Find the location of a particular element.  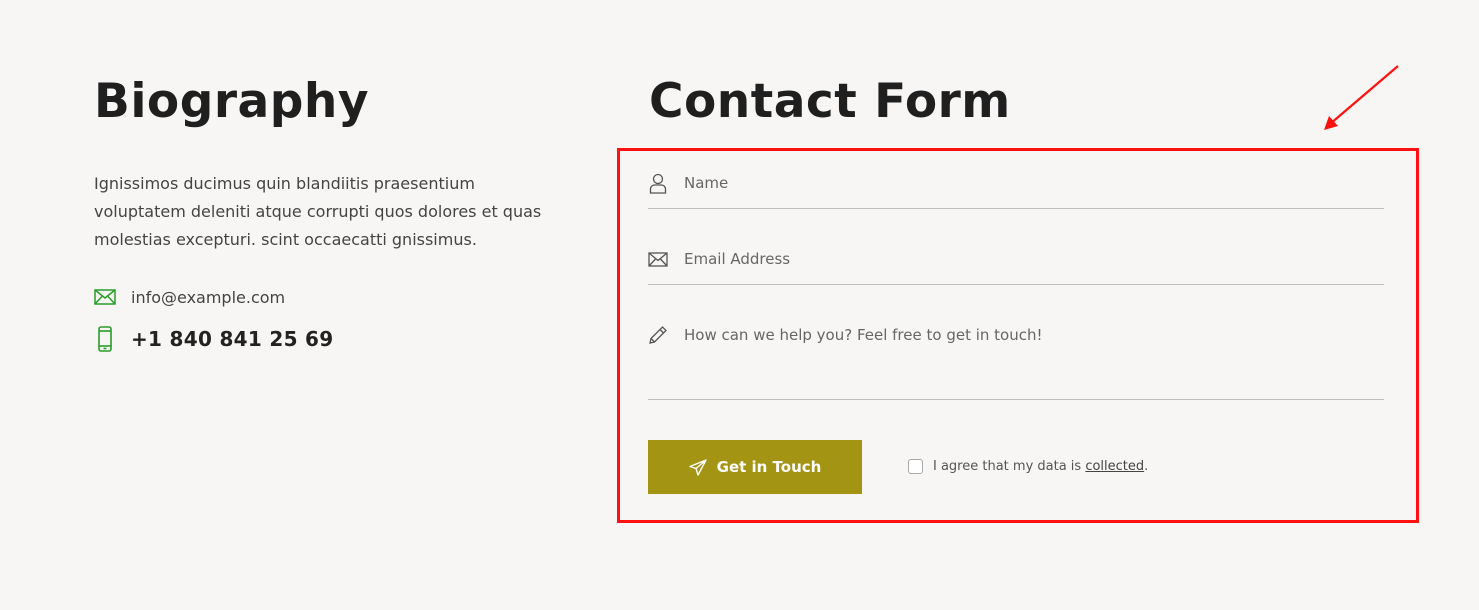

contact-phone-row: +1 840 841 25 69 is located at coordinates (214, 339).